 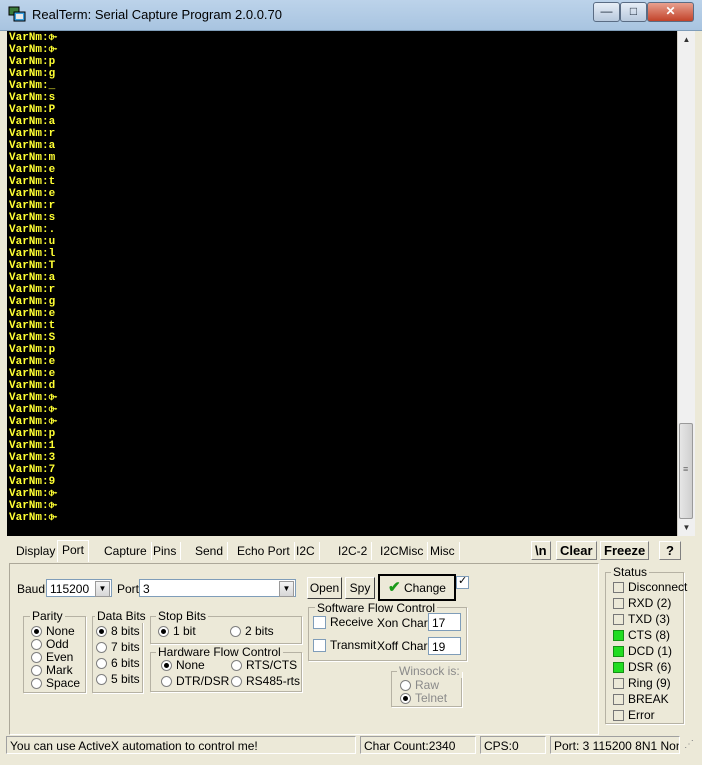 I want to click on data-bits-6-bits-radio, so click(x=101, y=663).